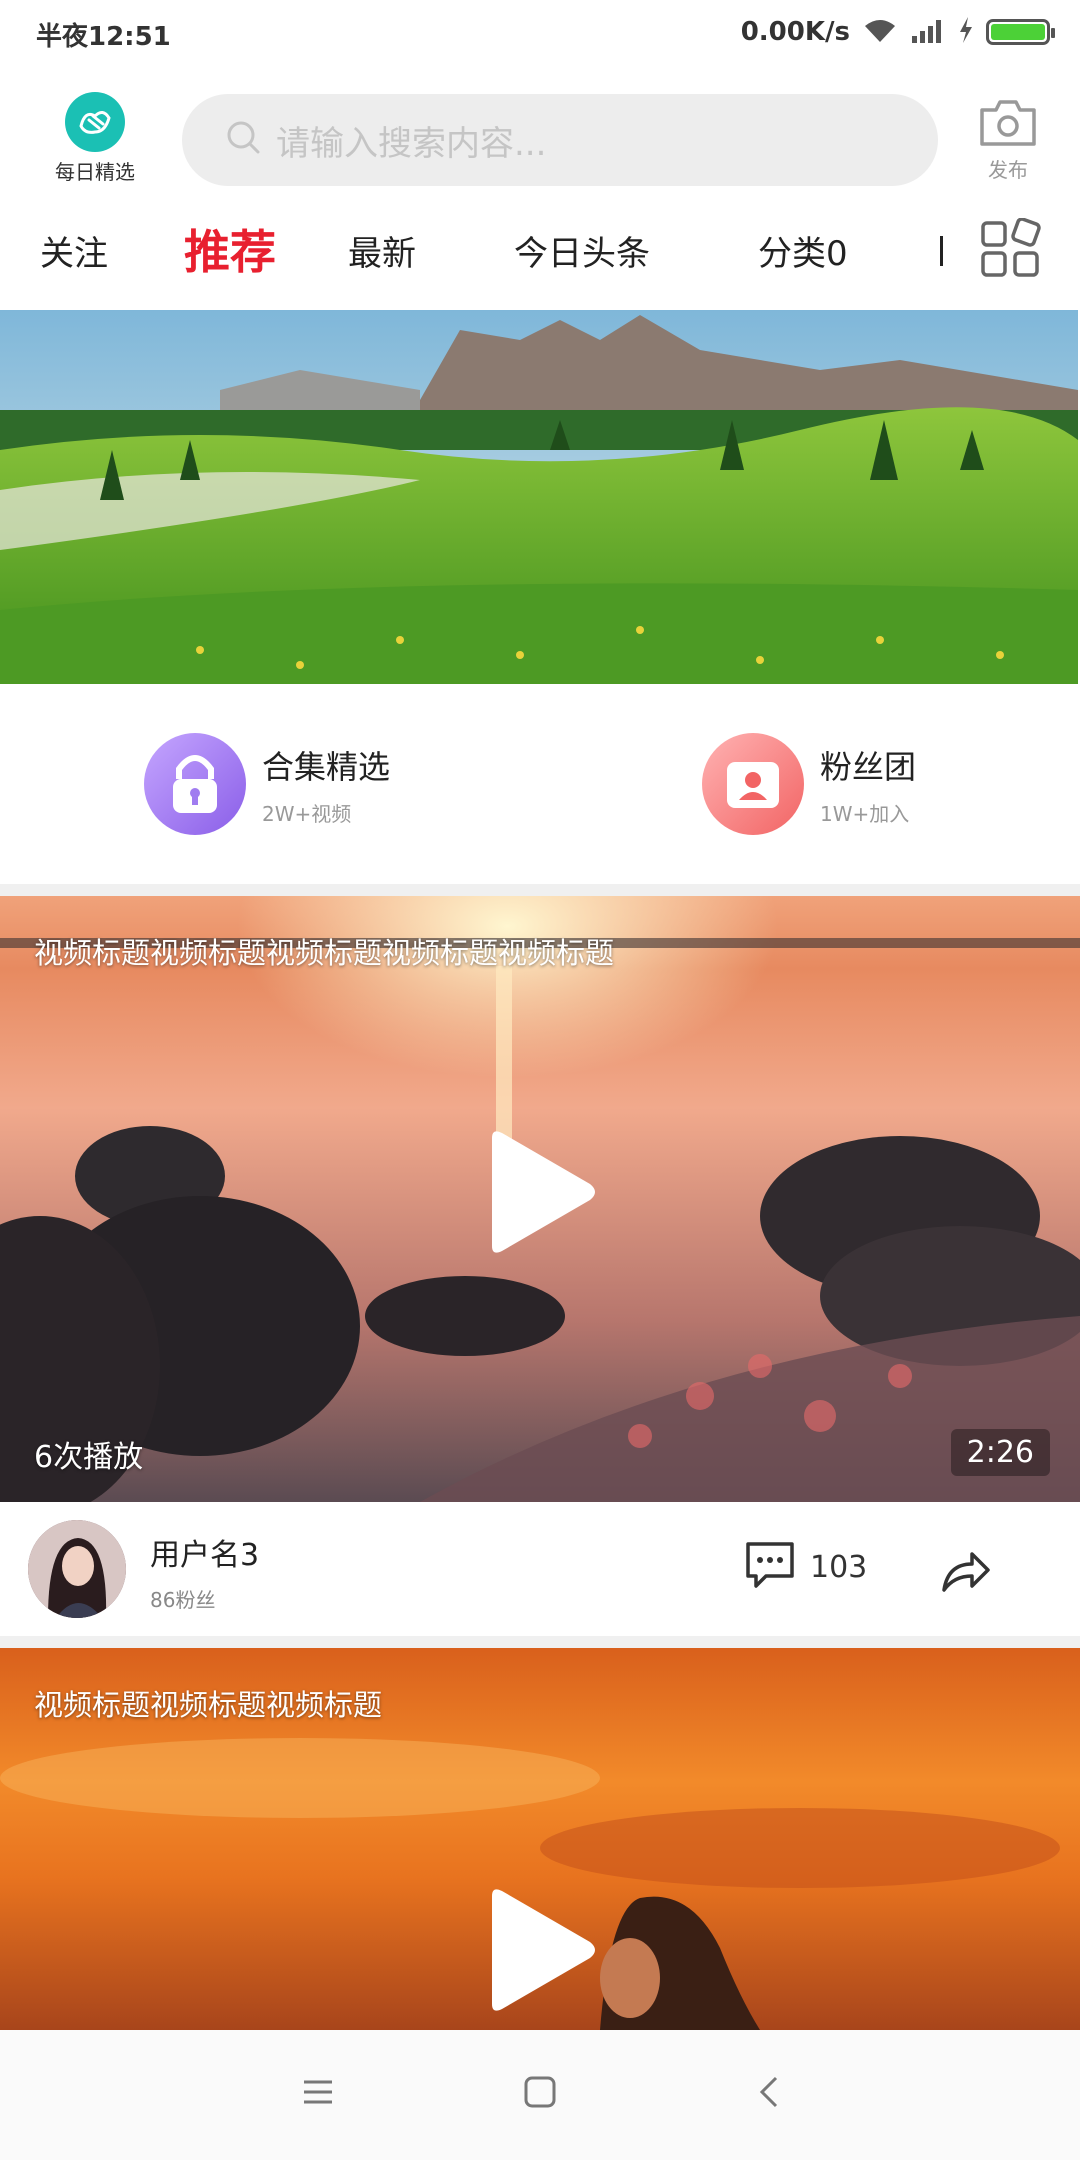  Describe the element at coordinates (803, 250) in the screenshot. I see `tab-category-0: 分类0` at that location.